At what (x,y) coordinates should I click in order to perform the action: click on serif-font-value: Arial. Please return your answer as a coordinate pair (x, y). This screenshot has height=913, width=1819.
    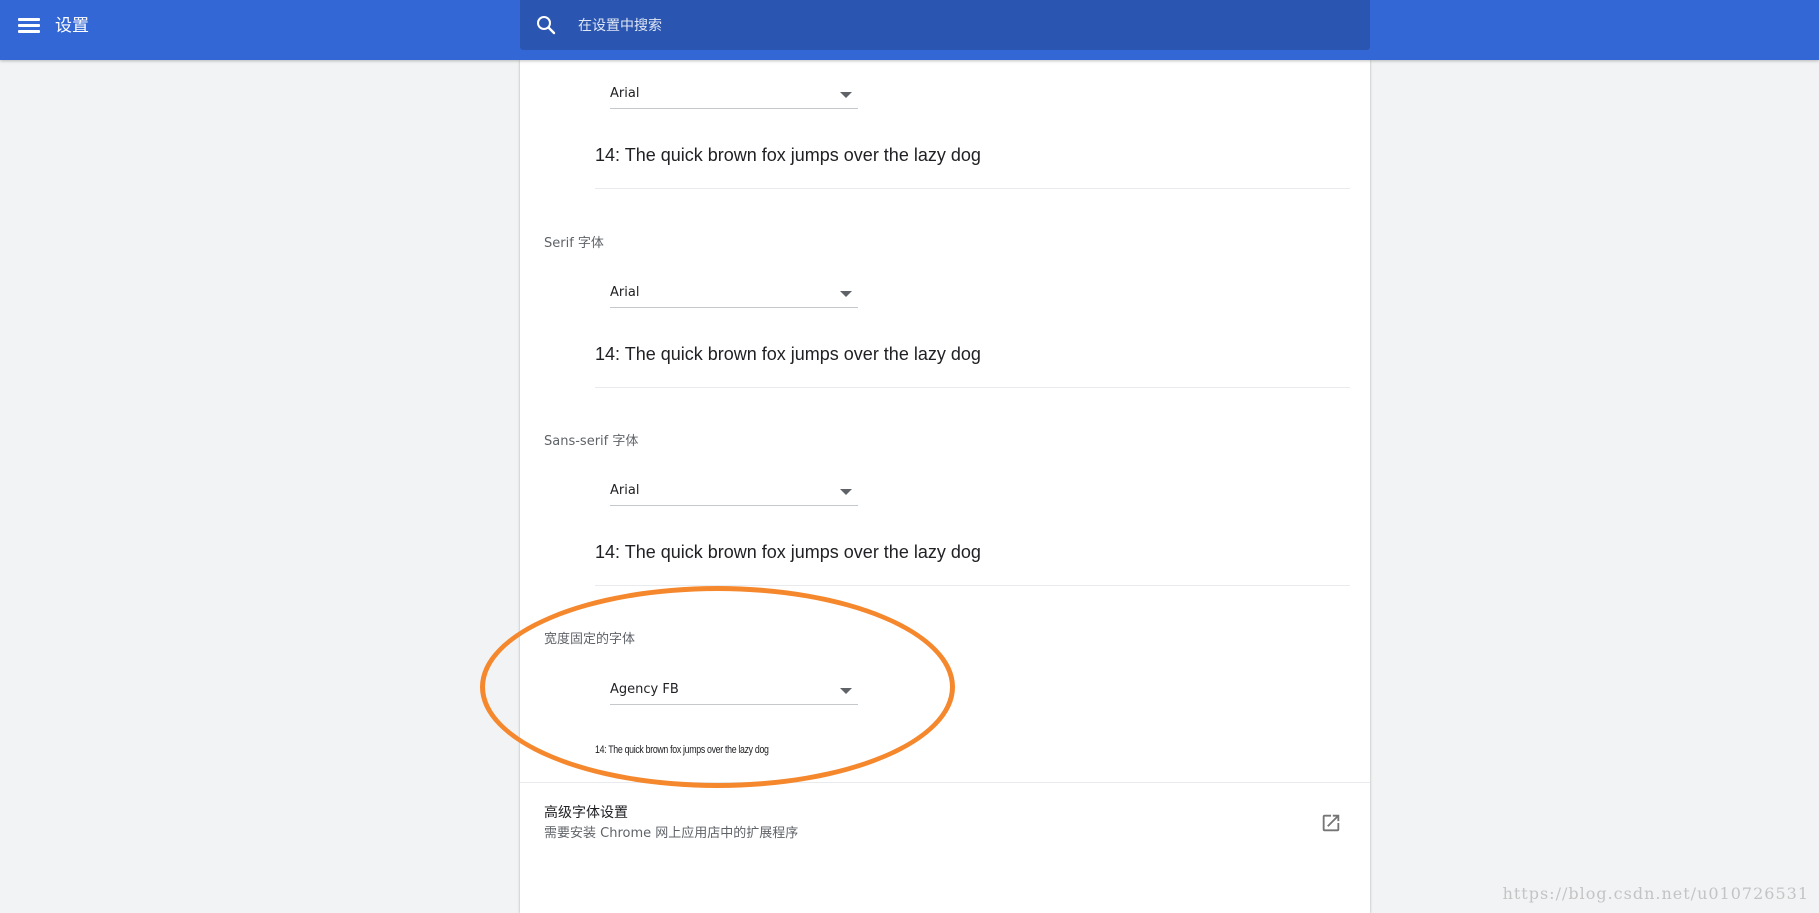
    Looking at the image, I should click on (625, 292).